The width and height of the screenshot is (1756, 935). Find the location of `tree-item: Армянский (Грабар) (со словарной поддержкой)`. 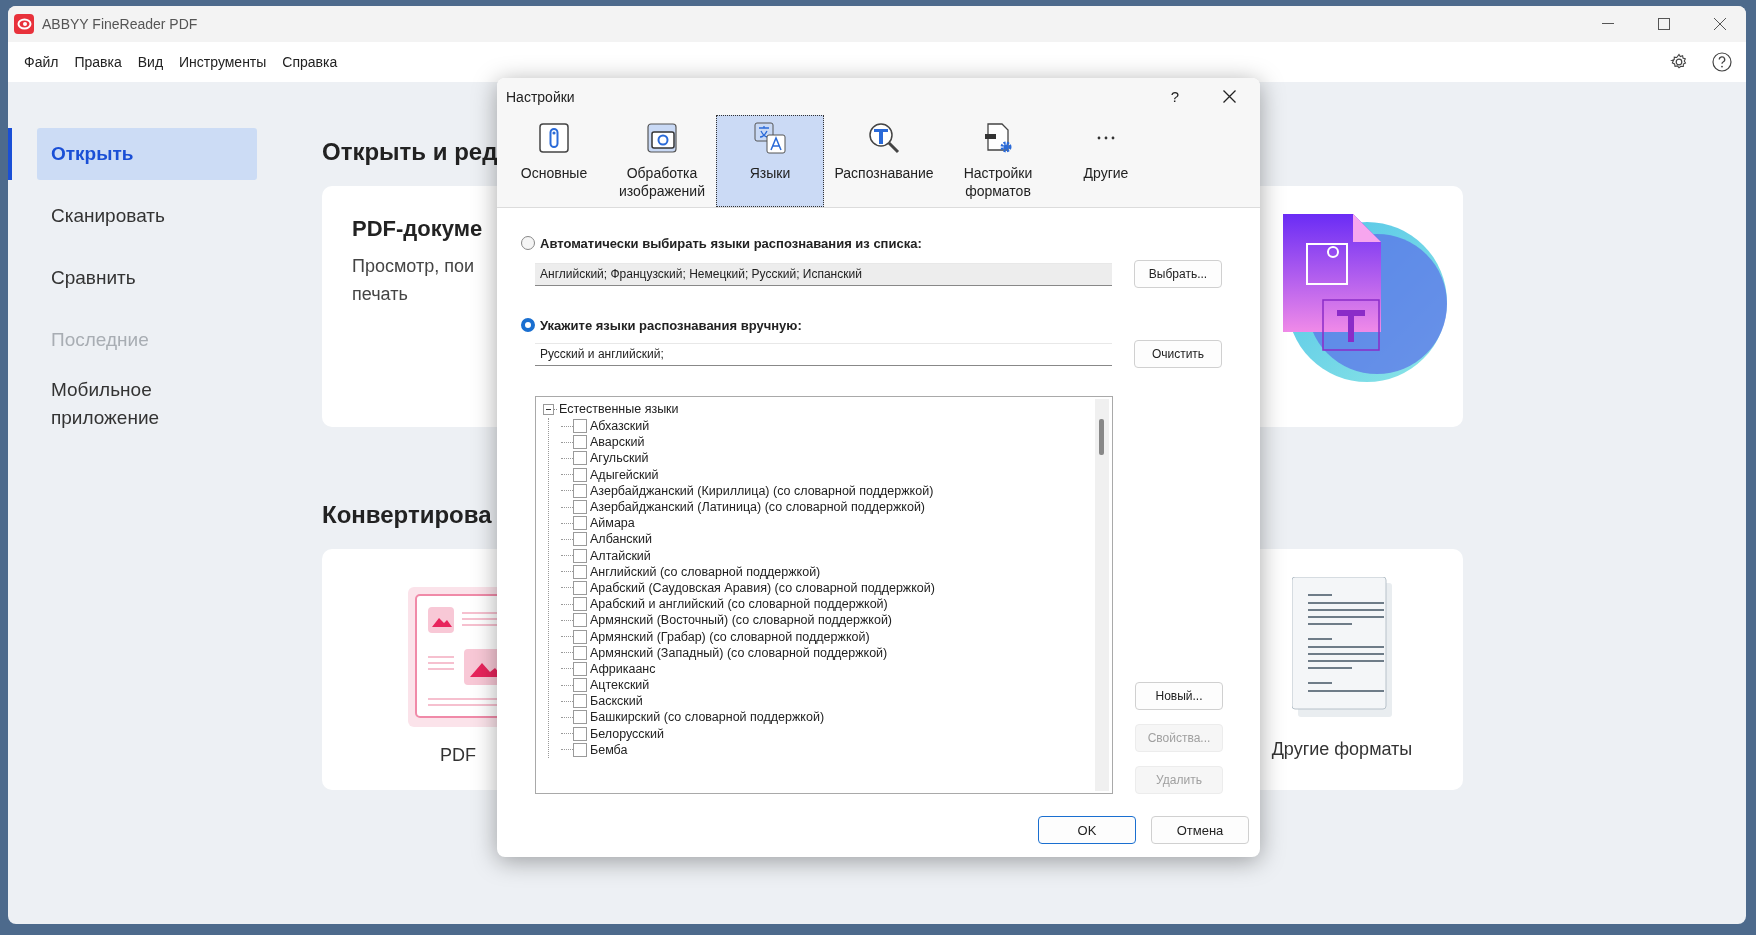

tree-item: Армянский (Грабар) (со словарной поддержкой) is located at coordinates (730, 636).